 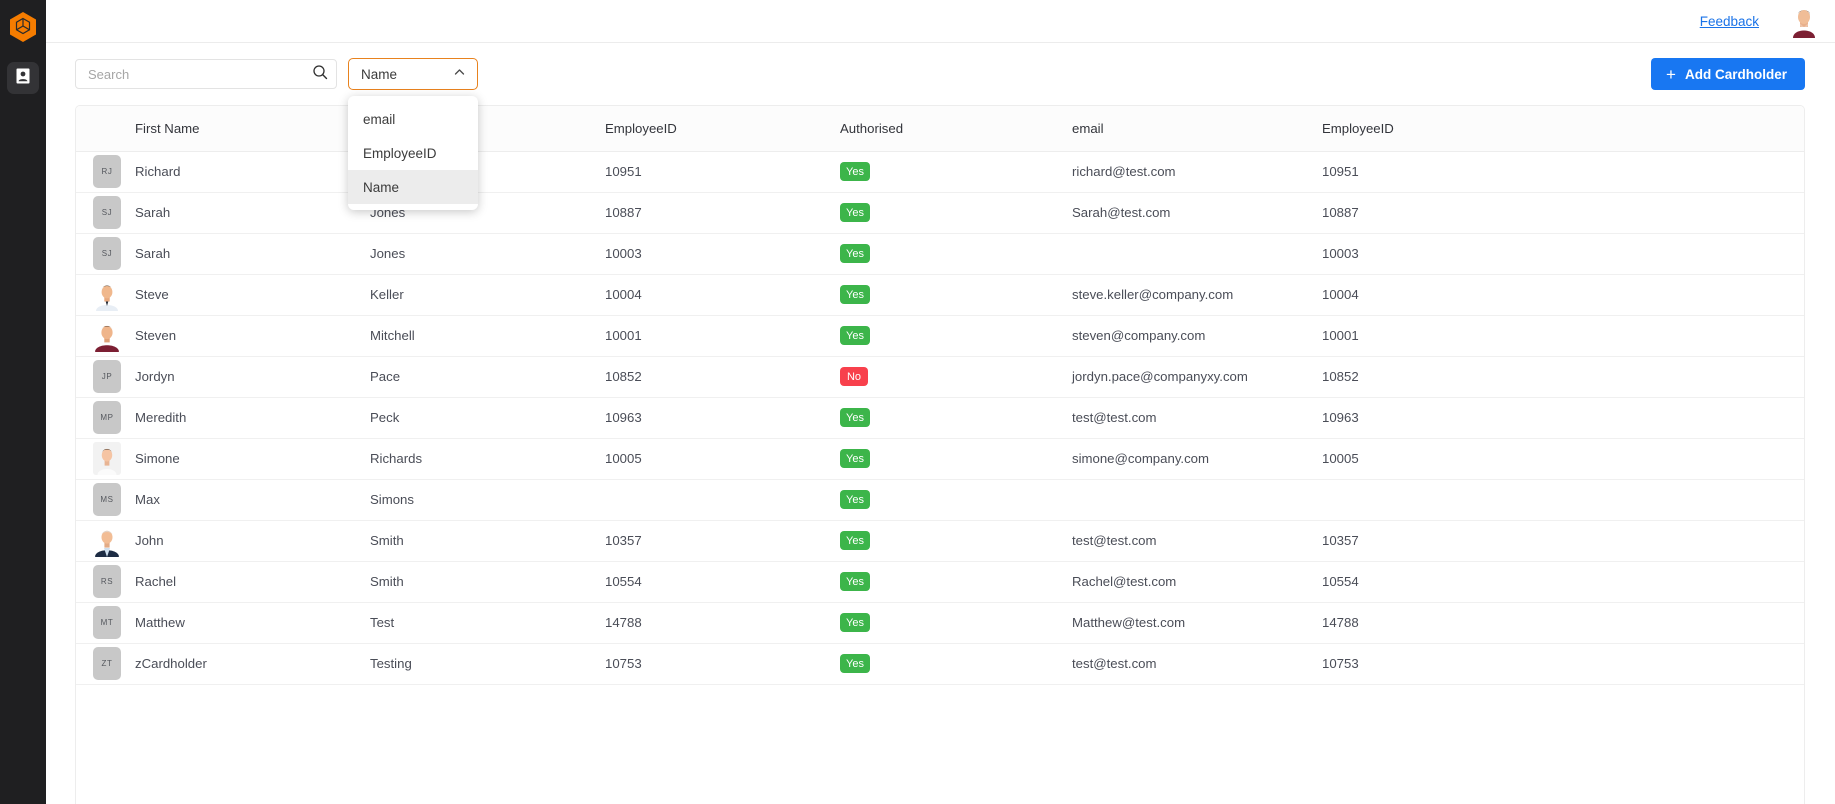 I want to click on contact-card-icon, so click(x=23, y=78).